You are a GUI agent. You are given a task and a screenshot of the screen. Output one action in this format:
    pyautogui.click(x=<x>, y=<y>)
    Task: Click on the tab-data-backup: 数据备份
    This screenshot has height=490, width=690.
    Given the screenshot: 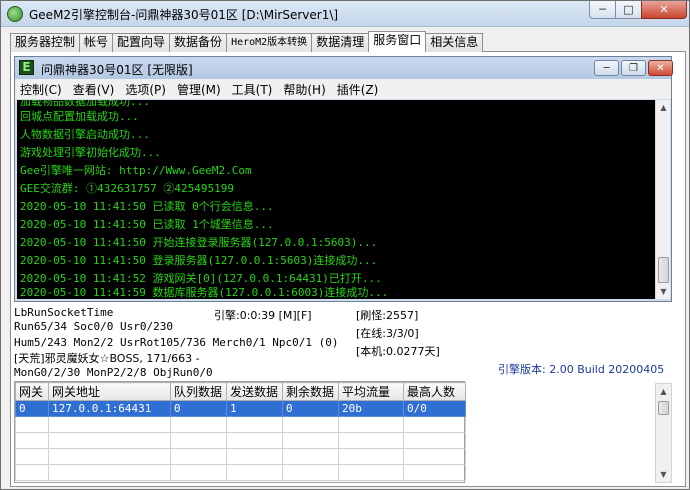 What is the action you would take?
    pyautogui.click(x=198, y=42)
    